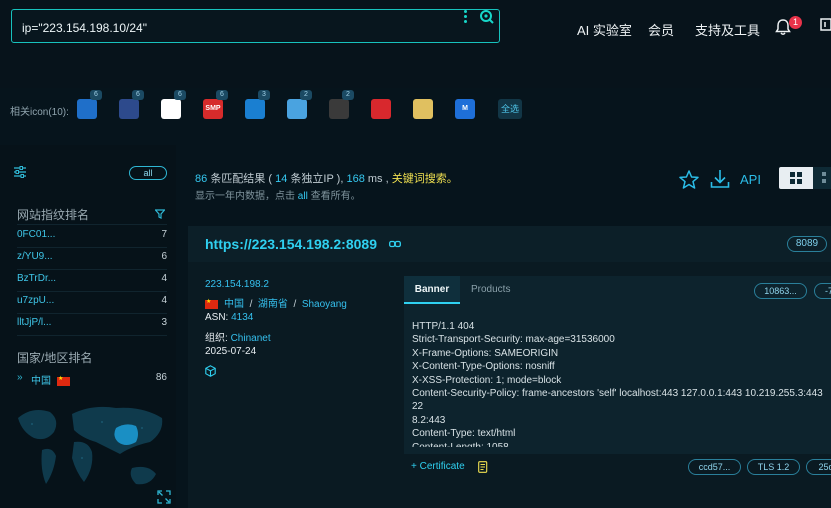 The image size is (831, 508). Describe the element at coordinates (339, 109) in the screenshot. I see `text-logo-dark-icon` at that location.